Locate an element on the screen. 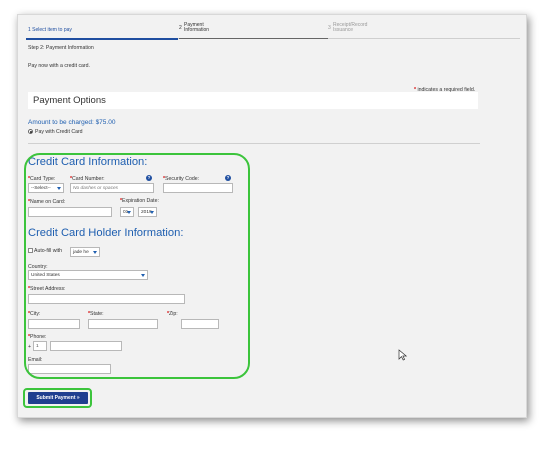 The width and height of the screenshot is (543, 455). step-3-label-line2: Issuance is located at coordinates (343, 30).